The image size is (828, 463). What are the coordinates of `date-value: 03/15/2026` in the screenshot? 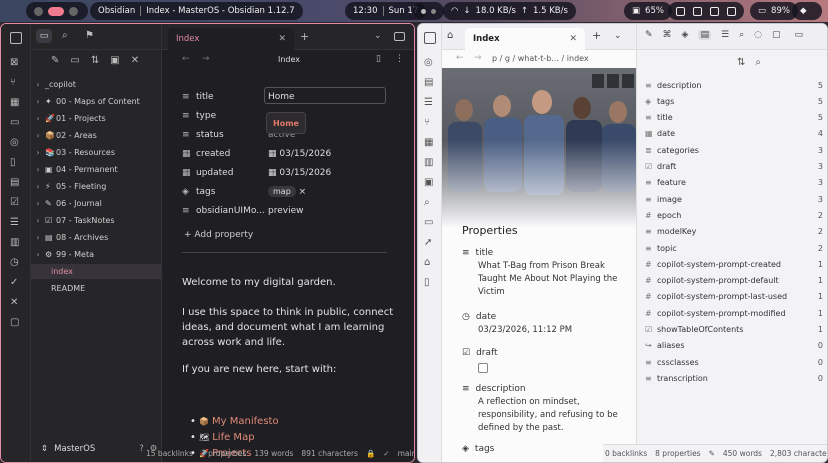 It's located at (305, 173).